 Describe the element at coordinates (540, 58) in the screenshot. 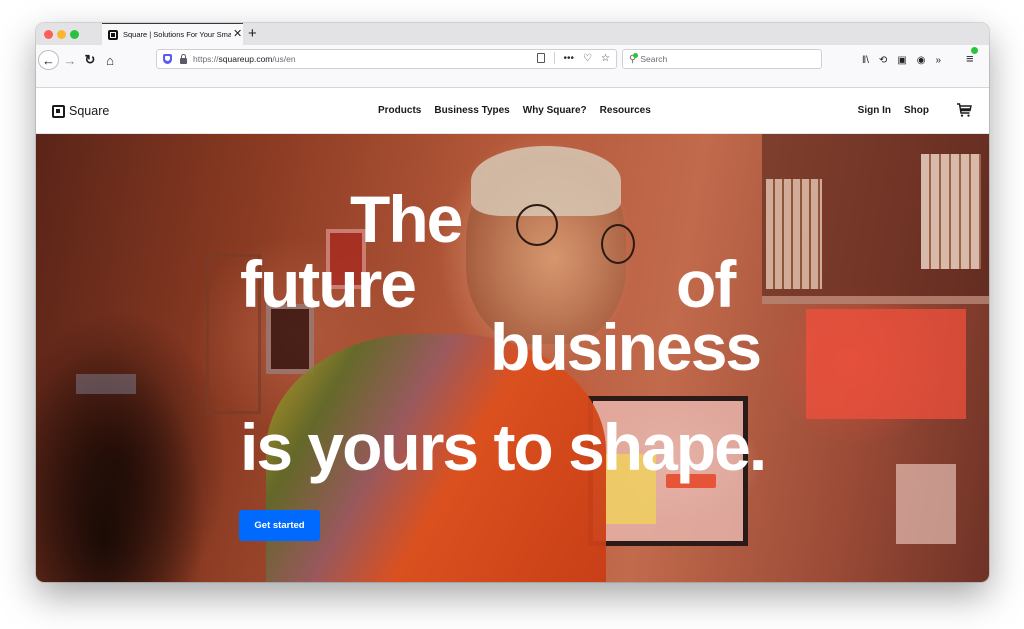

I see `reader-view-icon` at that location.